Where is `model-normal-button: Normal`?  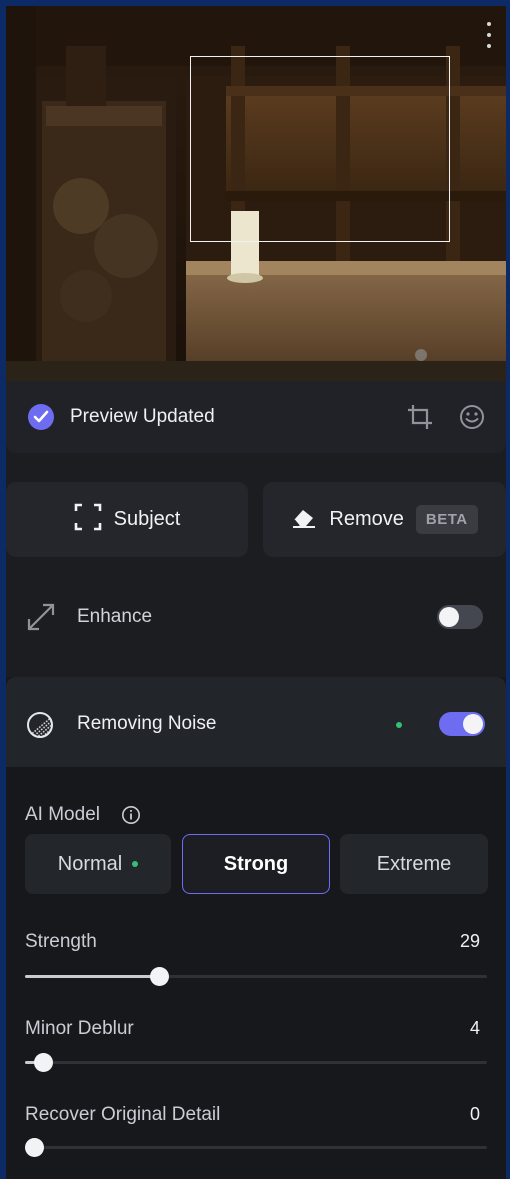 model-normal-button: Normal is located at coordinates (98, 864).